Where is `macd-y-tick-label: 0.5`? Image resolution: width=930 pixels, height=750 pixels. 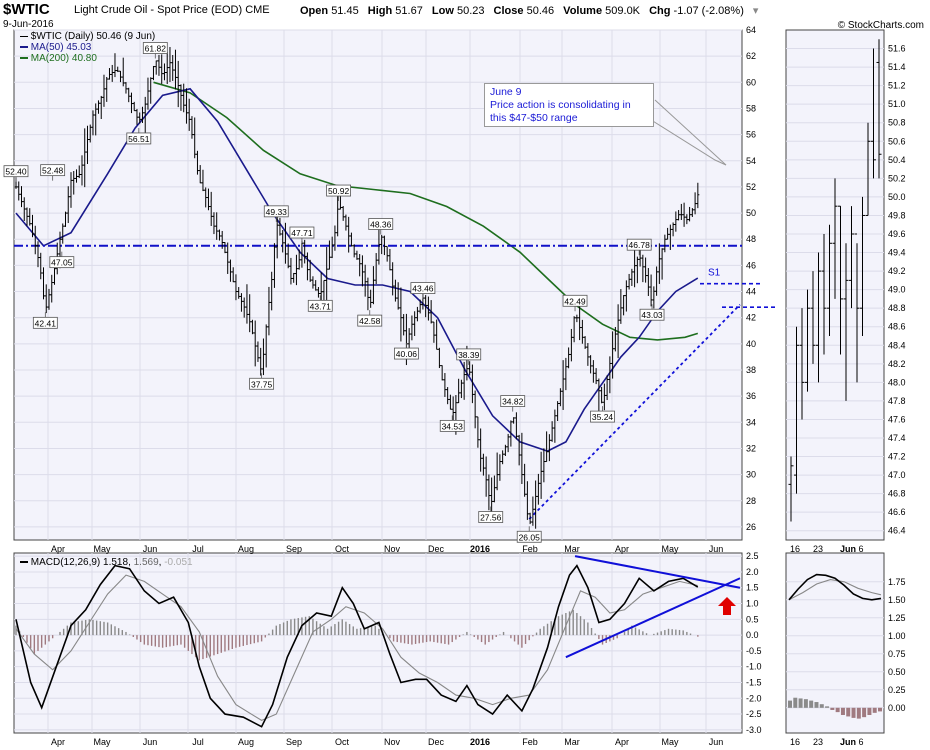 macd-y-tick-label: 0.5 is located at coordinates (752, 619).